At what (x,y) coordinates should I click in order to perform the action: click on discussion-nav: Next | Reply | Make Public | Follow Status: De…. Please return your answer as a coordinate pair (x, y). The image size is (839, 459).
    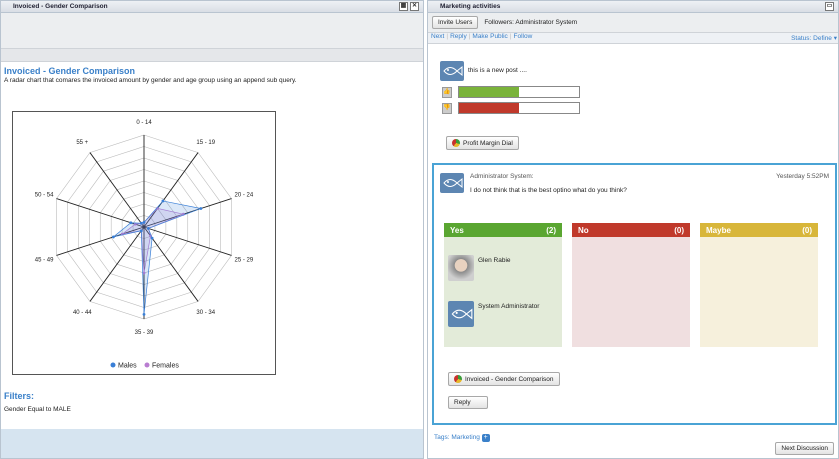
    Looking at the image, I should click on (633, 38).